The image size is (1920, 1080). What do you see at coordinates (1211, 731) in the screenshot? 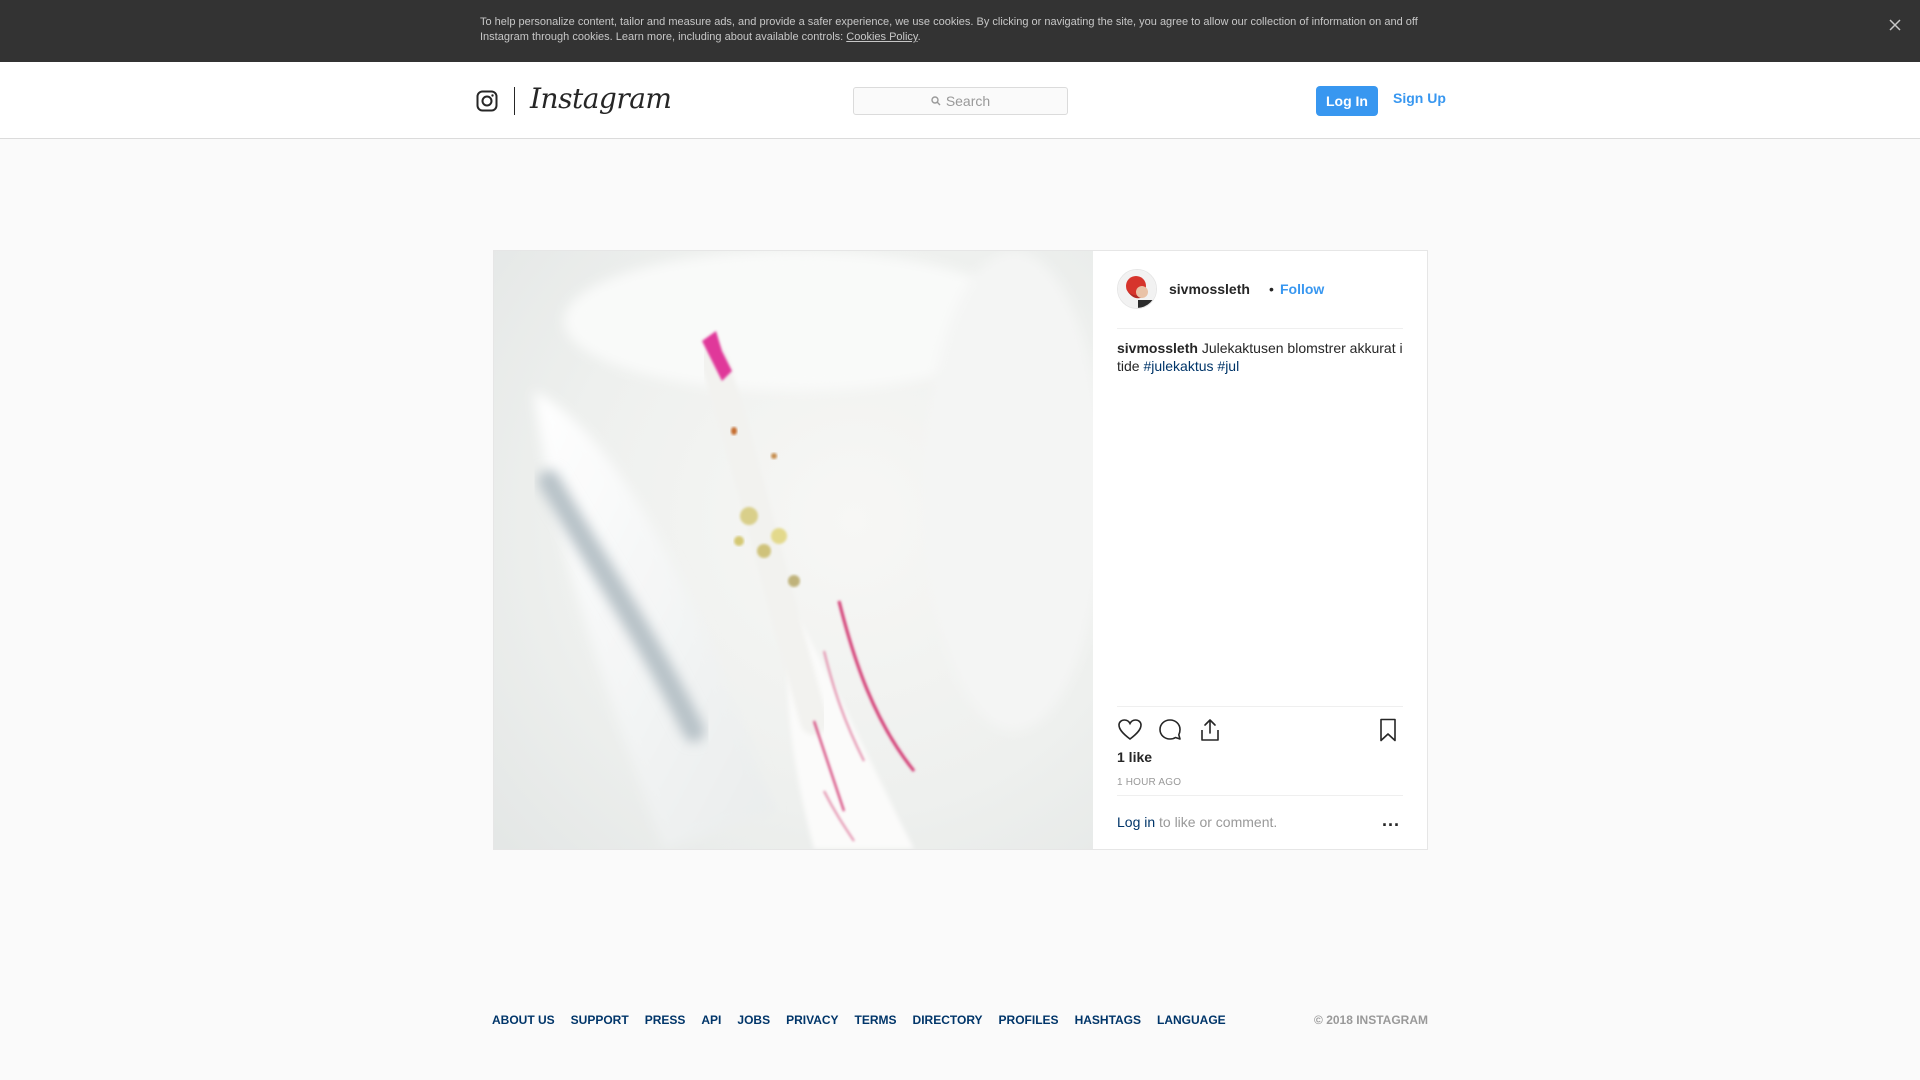
I see `share-icon` at bounding box center [1211, 731].